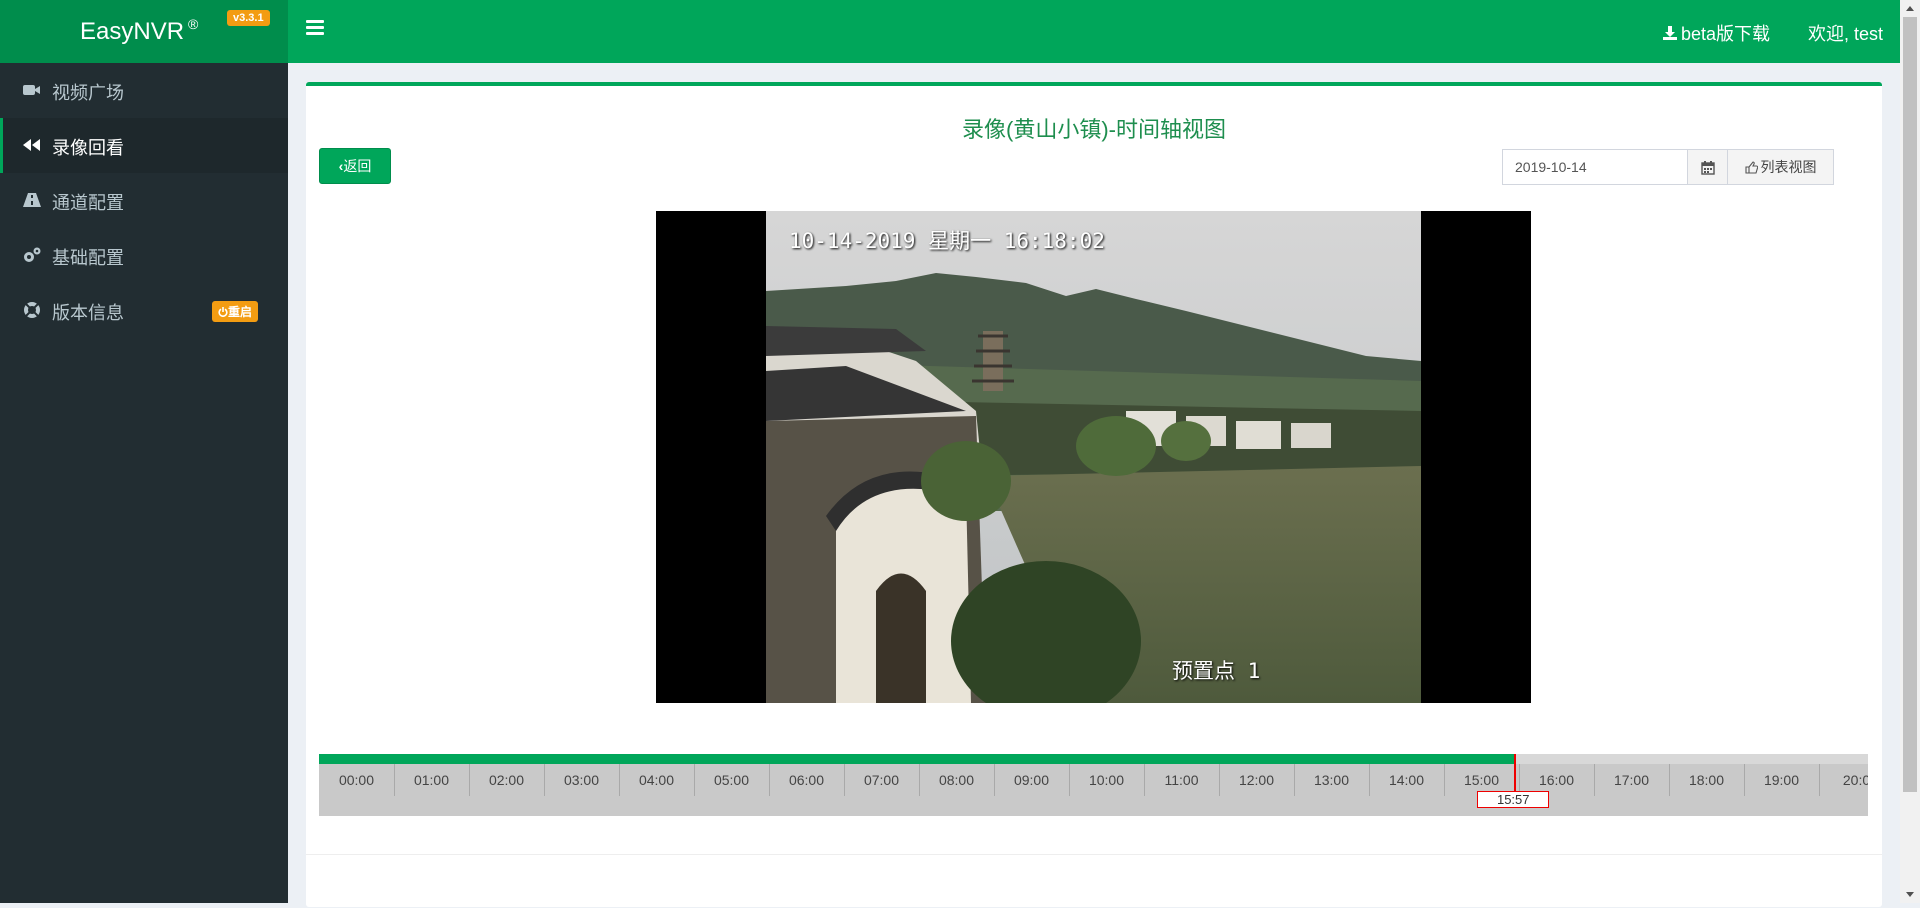 Image resolution: width=1920 pixels, height=908 pixels. What do you see at coordinates (806, 780) in the screenshot?
I see `timeline-hour-label: 06:00` at bounding box center [806, 780].